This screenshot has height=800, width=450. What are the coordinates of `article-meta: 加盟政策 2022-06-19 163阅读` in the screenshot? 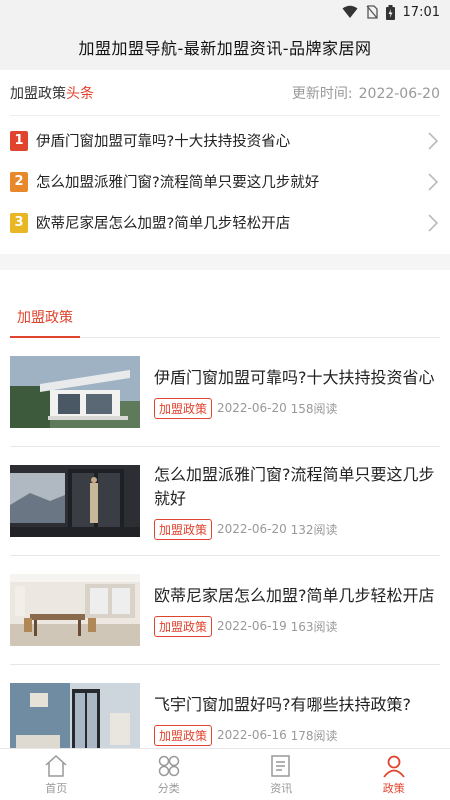 It's located at (297, 626).